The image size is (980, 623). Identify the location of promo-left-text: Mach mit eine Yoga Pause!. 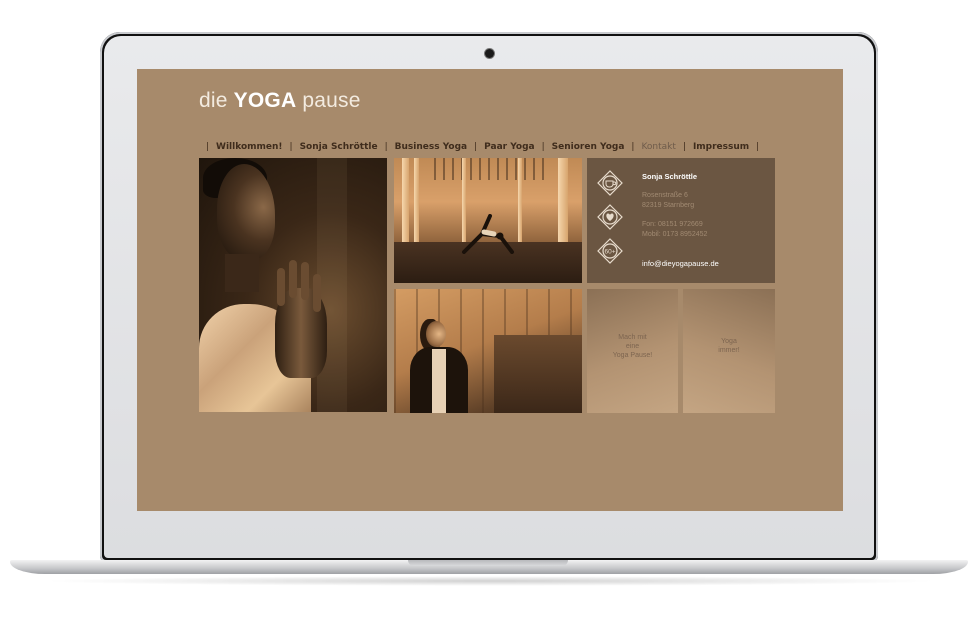
(632, 346).